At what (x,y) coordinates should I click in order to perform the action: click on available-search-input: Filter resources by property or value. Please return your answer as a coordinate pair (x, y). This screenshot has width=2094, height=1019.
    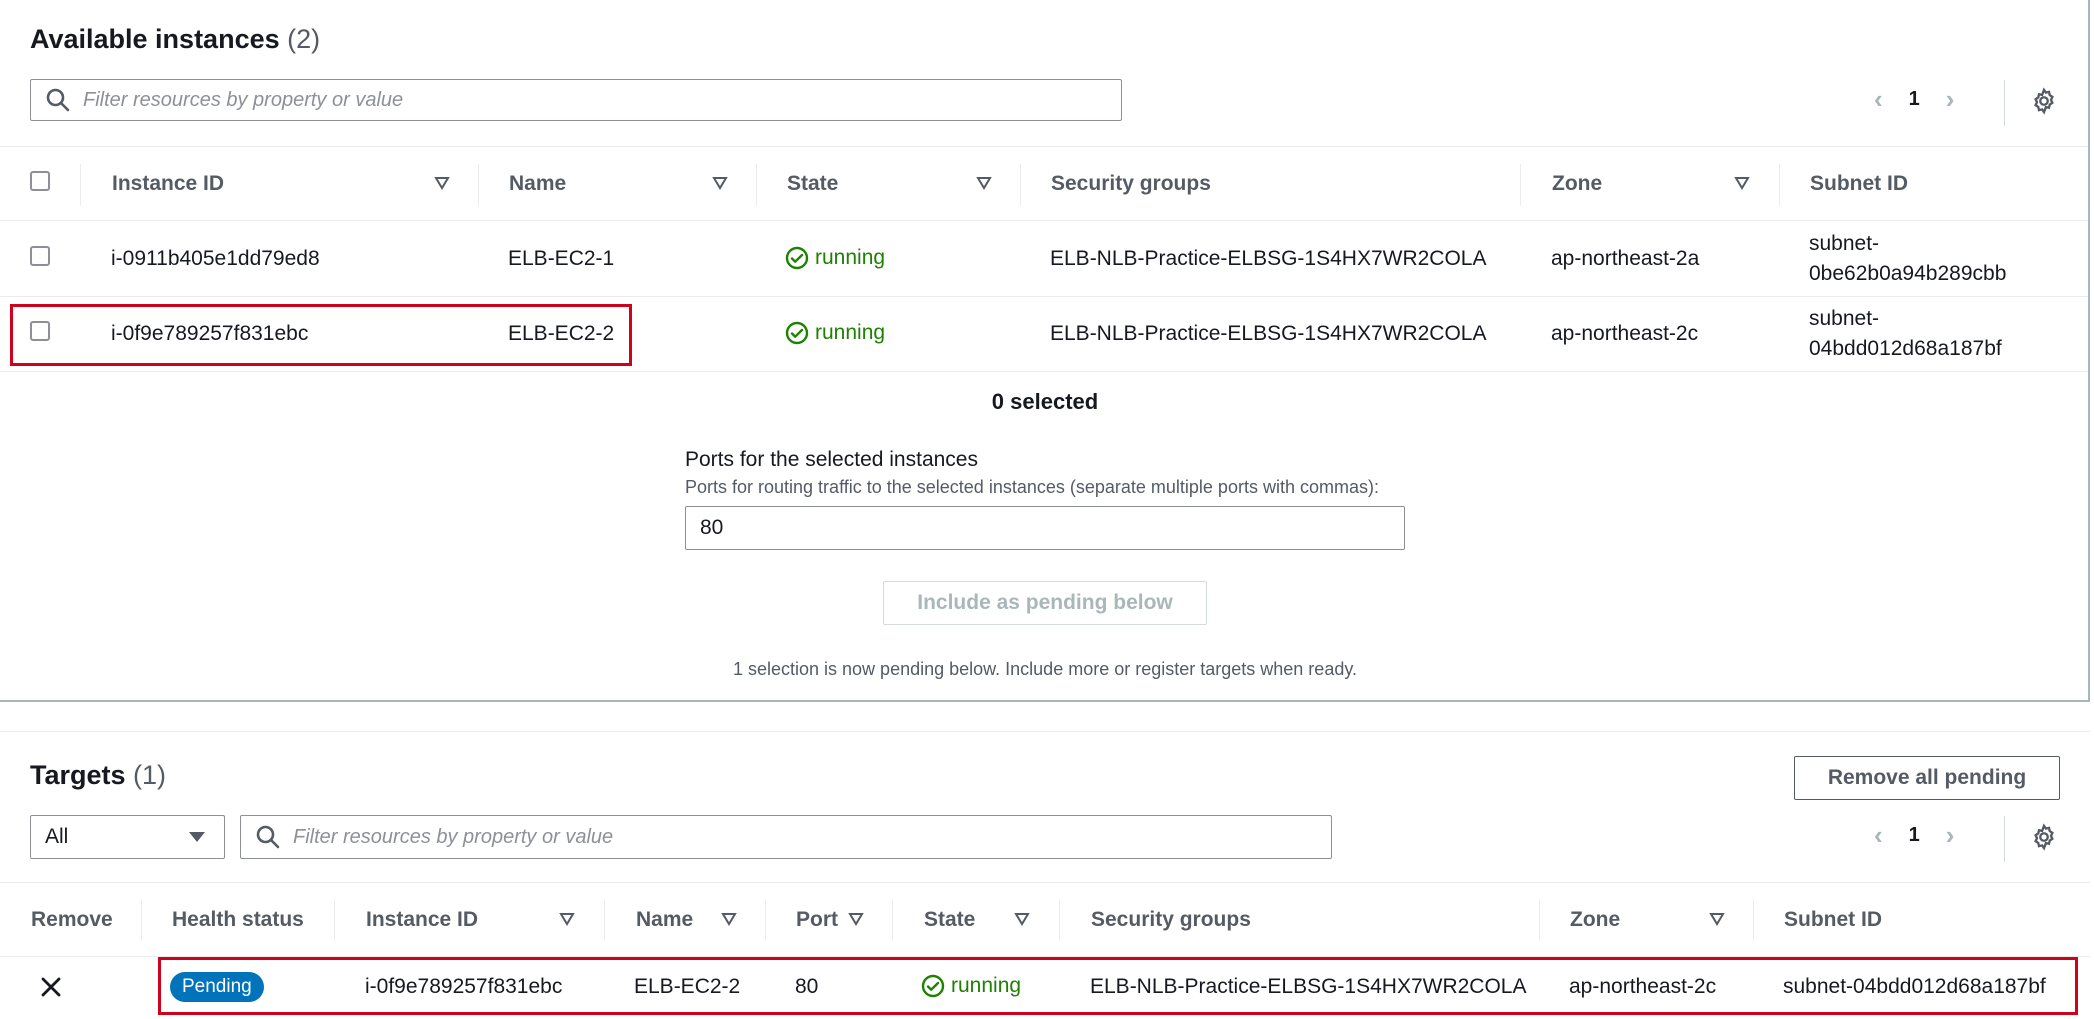
    Looking at the image, I should click on (576, 100).